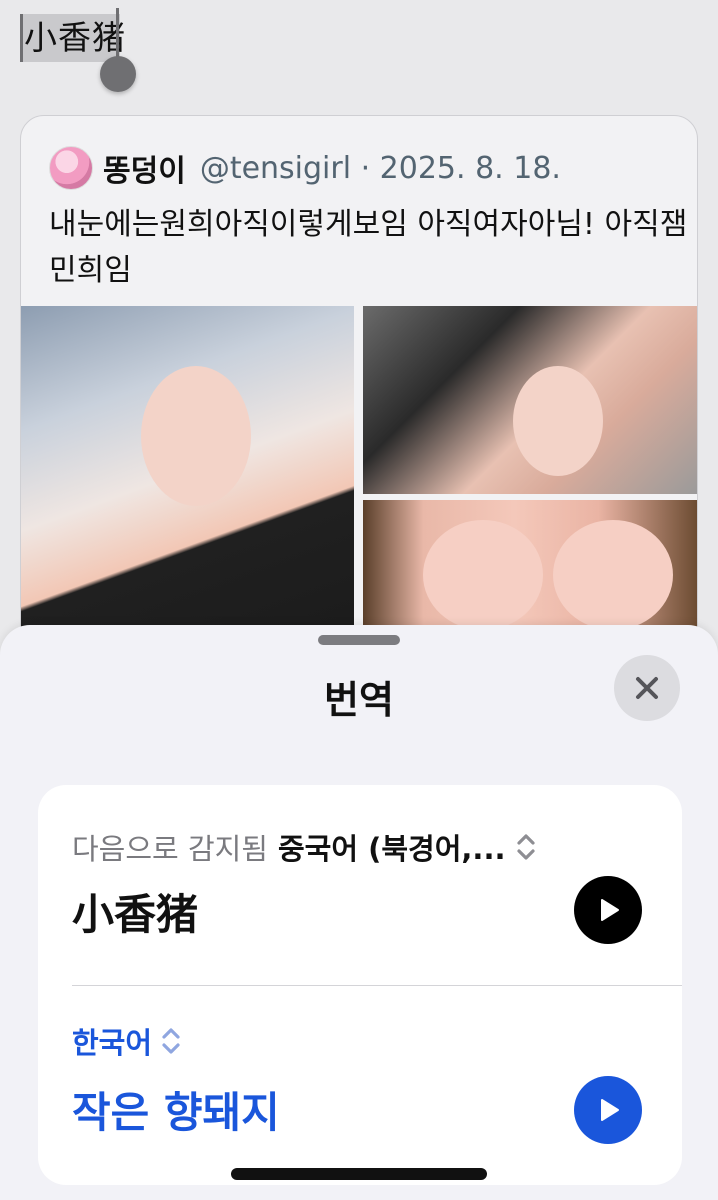 The width and height of the screenshot is (718, 1200). What do you see at coordinates (144, 168) in the screenshot?
I see `tweet-author-name: 똥덩이` at bounding box center [144, 168].